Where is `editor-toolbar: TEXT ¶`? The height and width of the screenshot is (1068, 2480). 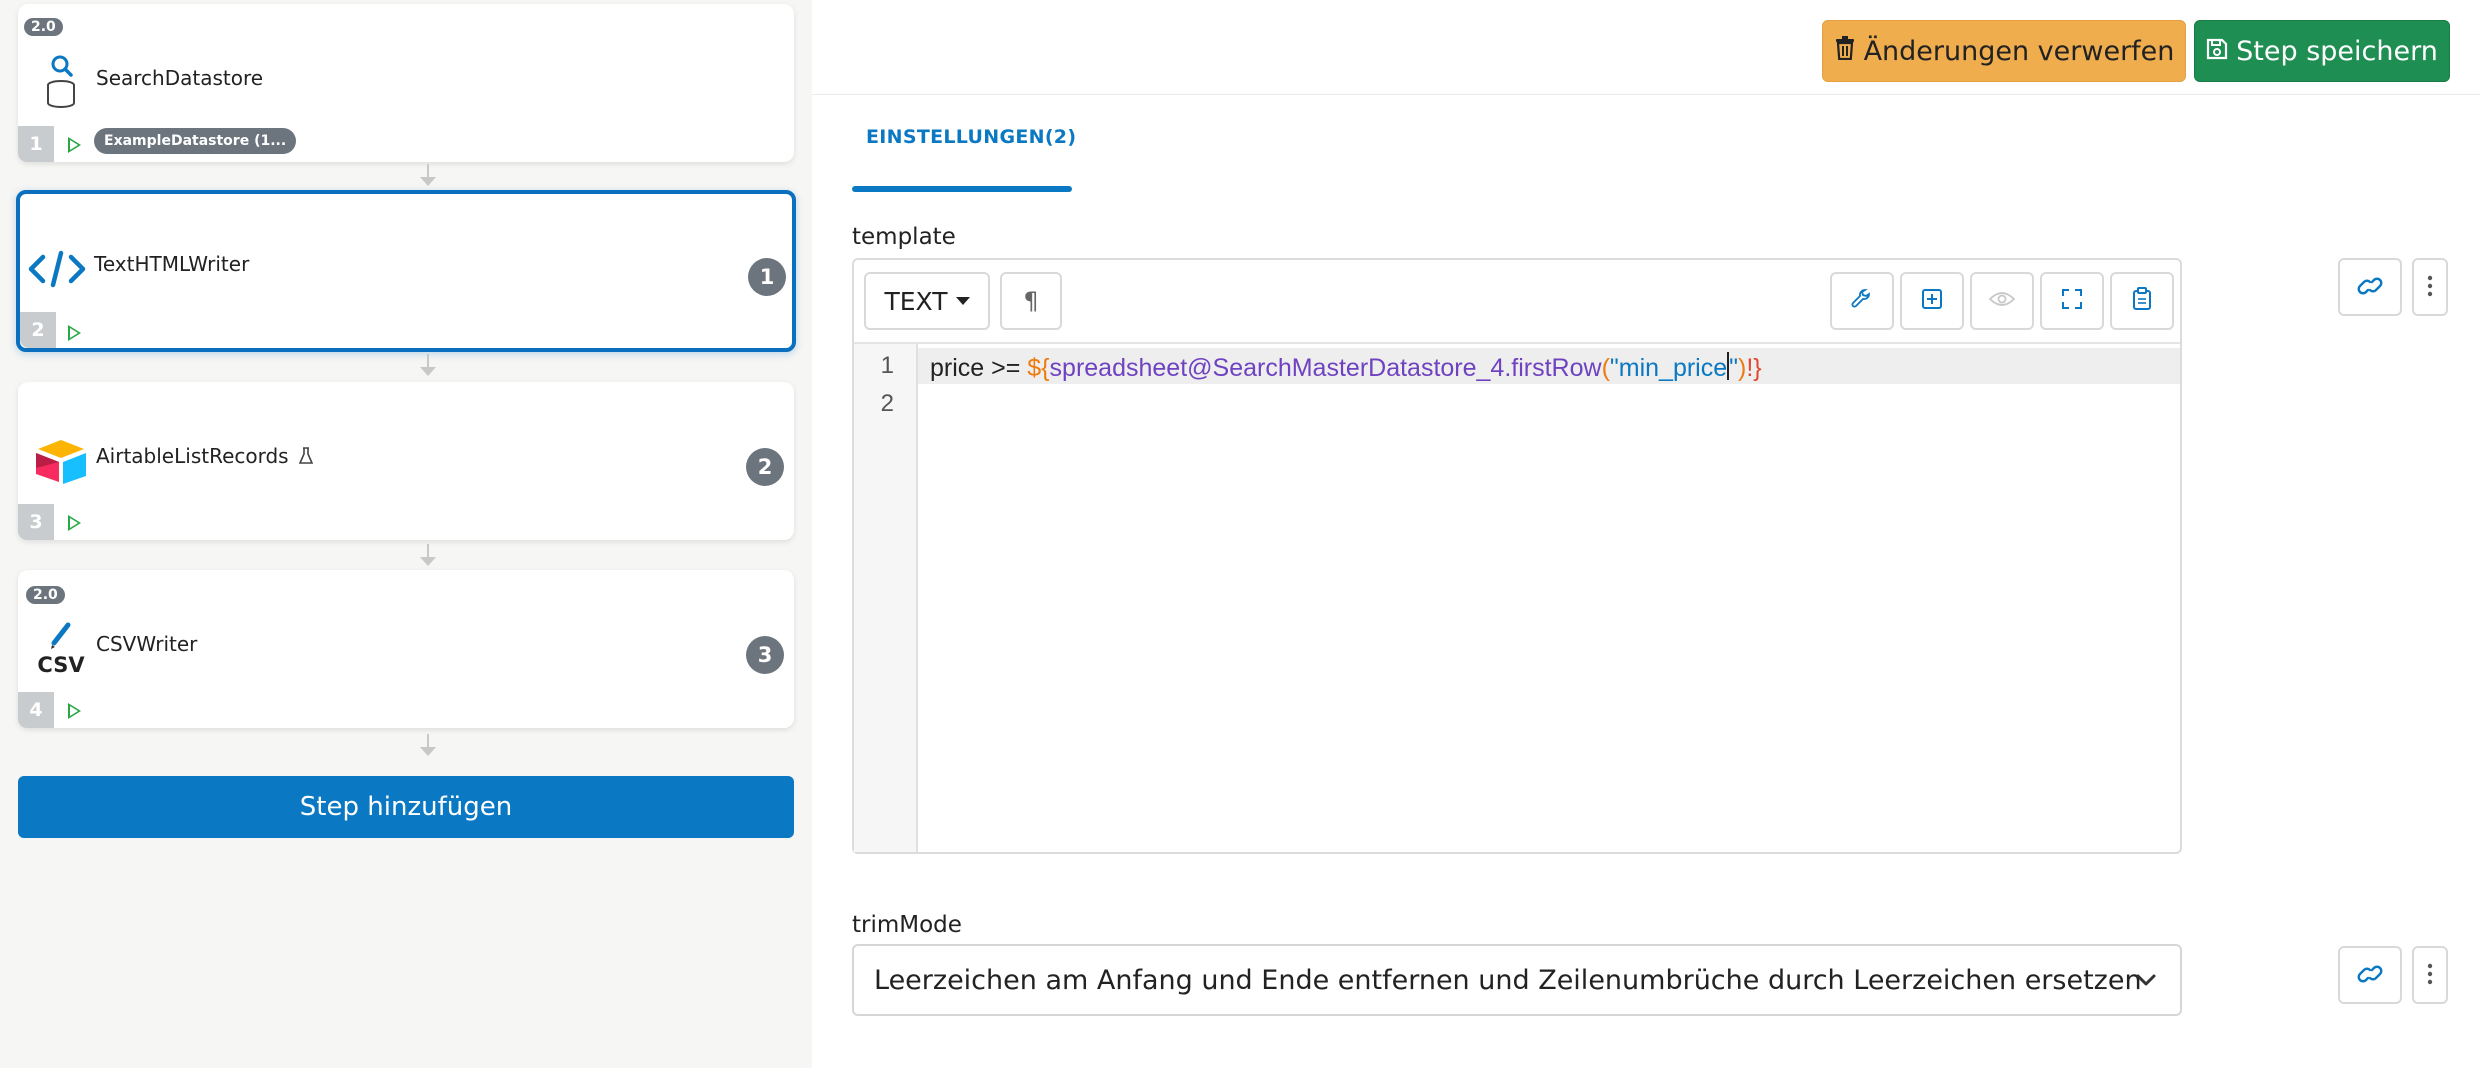
editor-toolbar: TEXT ¶ is located at coordinates (1517, 302).